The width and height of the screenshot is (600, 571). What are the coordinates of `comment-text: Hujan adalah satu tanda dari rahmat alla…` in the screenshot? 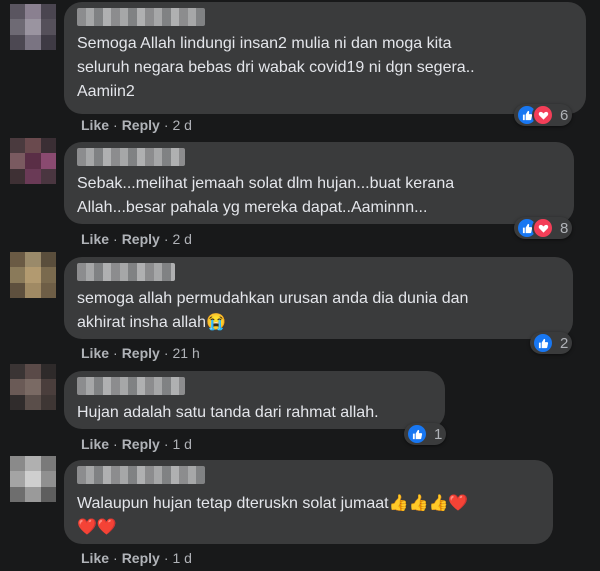 It's located at (228, 412).